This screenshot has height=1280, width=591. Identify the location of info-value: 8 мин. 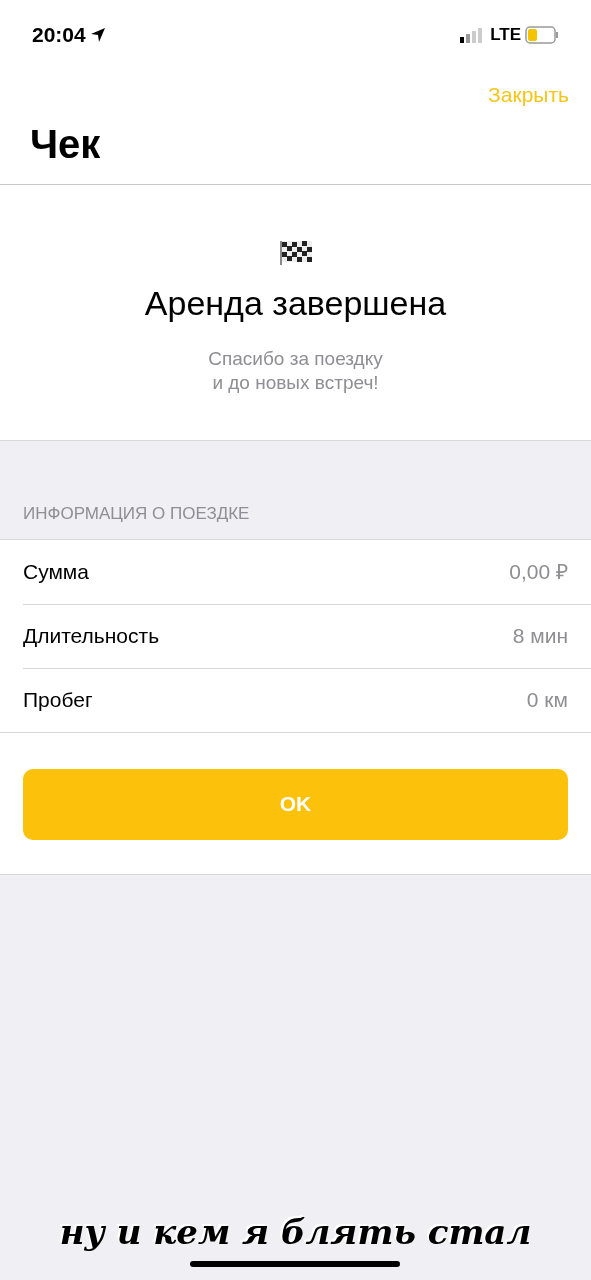
(540, 636).